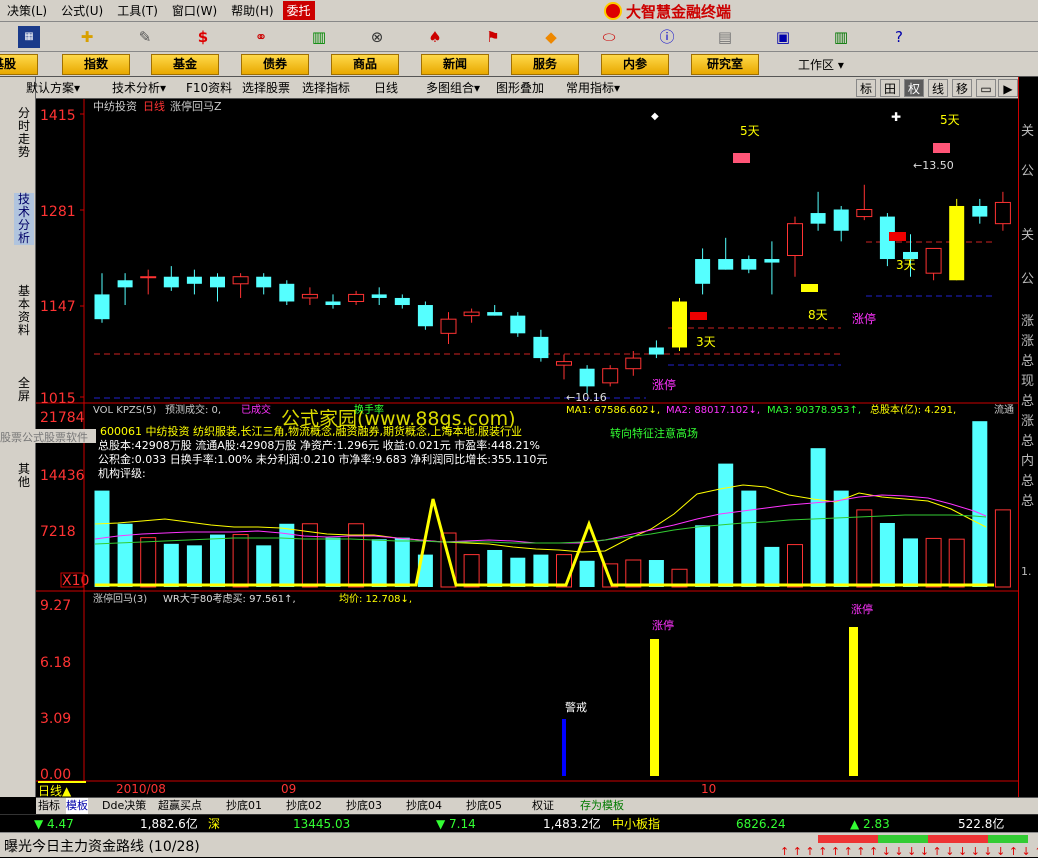  I want to click on tab-fullscreen: 全屏, so click(24, 390).